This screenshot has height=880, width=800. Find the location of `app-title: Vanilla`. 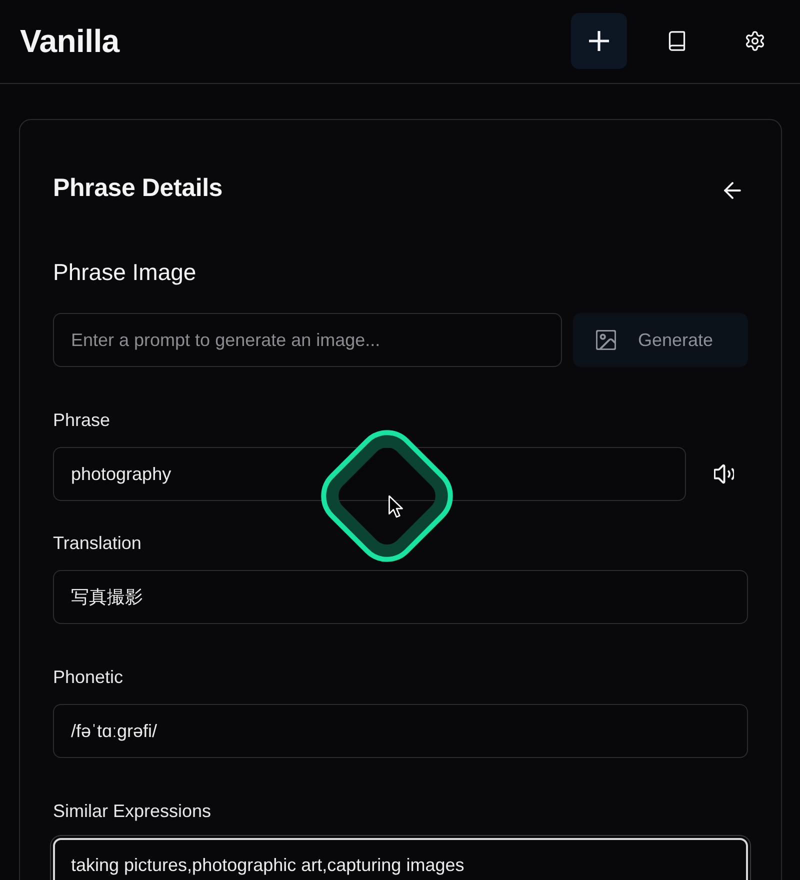

app-title: Vanilla is located at coordinates (70, 41).